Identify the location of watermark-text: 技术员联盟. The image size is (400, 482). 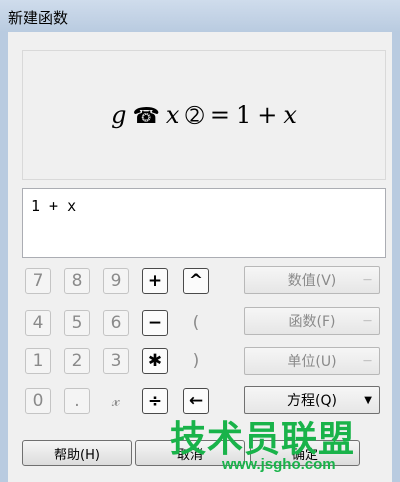
(263, 439).